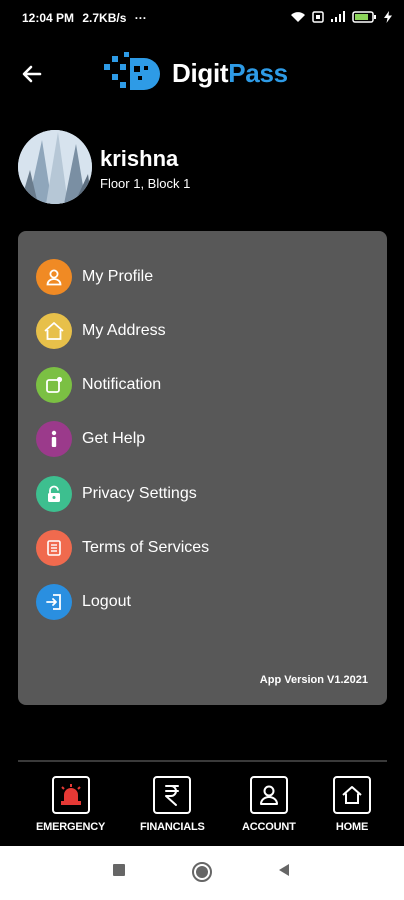 This screenshot has width=404, height=900. What do you see at coordinates (298, 17) in the screenshot?
I see `wifi-icon` at bounding box center [298, 17].